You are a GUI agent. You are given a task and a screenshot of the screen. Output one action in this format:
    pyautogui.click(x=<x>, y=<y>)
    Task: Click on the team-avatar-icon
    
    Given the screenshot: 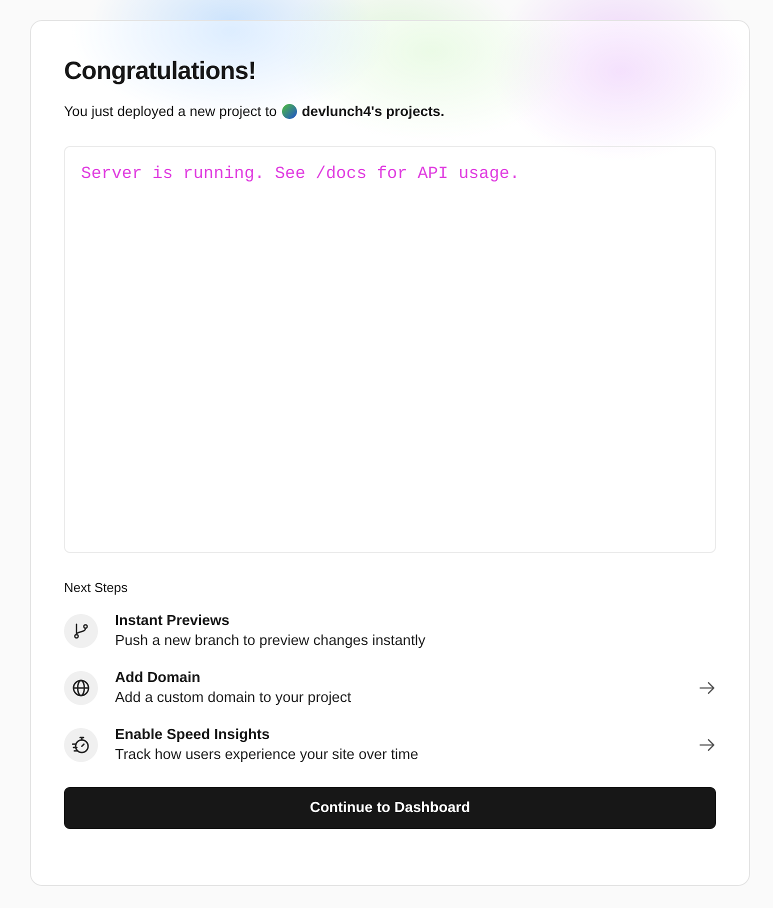 What is the action you would take?
    pyautogui.click(x=289, y=111)
    